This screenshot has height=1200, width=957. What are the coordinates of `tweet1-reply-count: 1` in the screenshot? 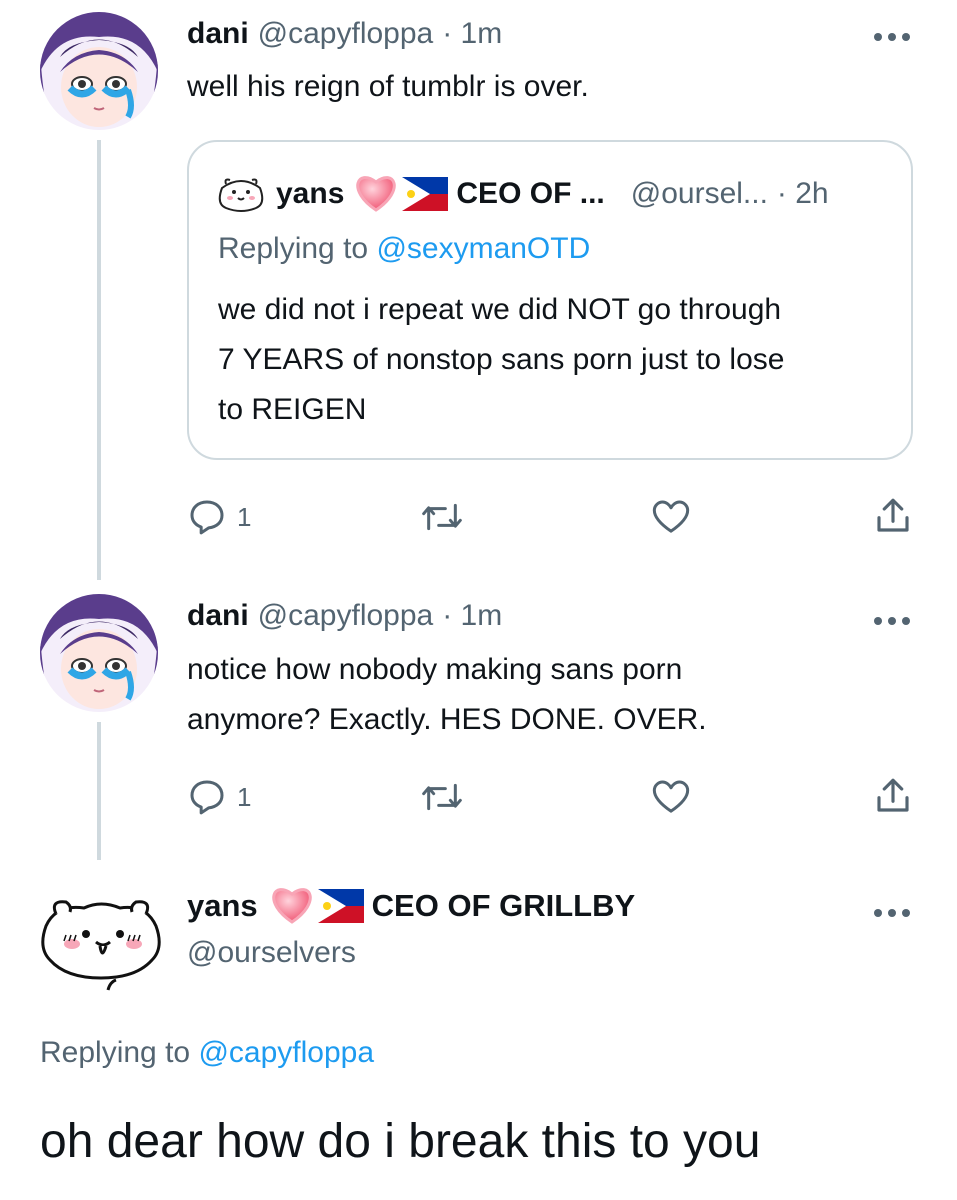 It's located at (244, 516).